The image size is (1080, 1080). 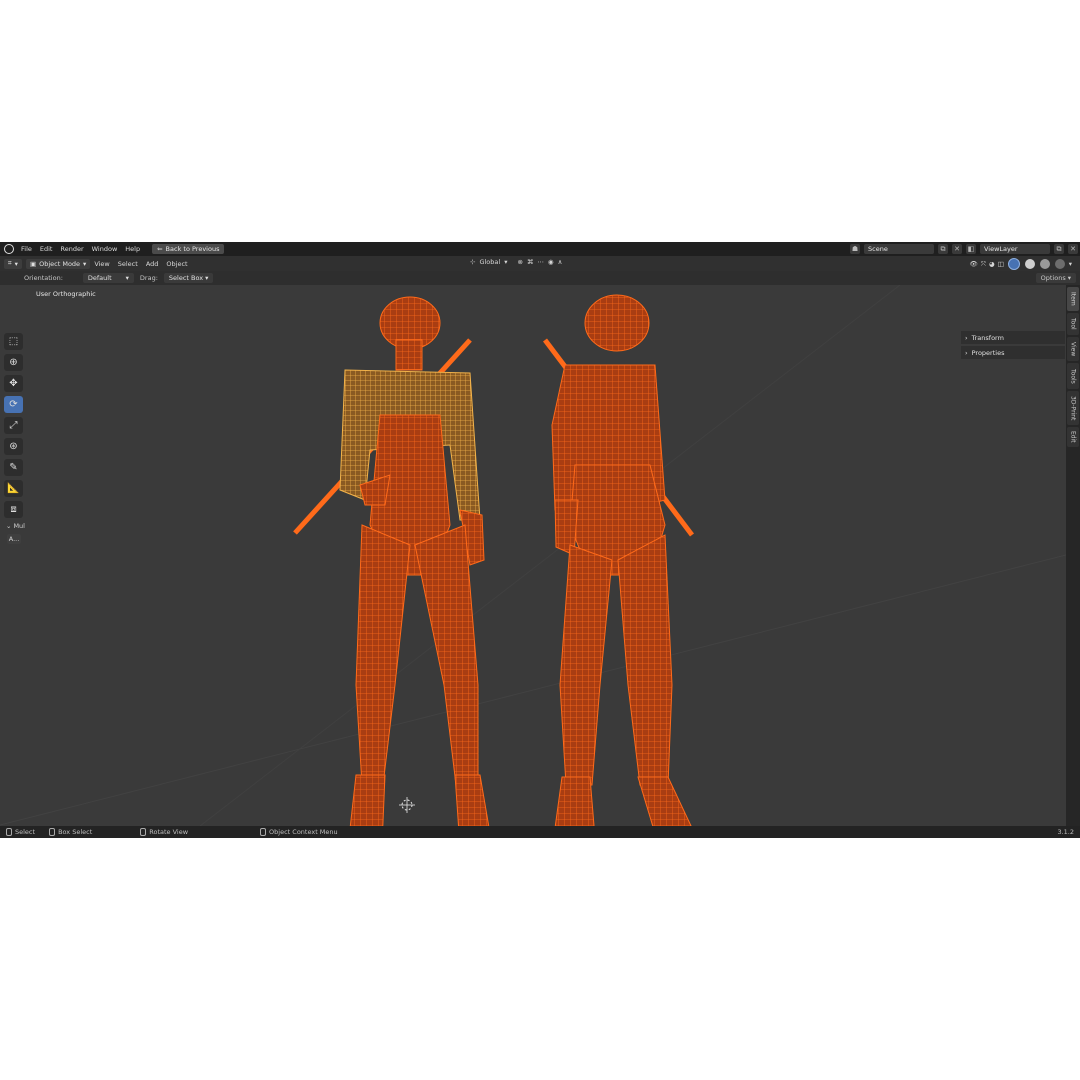 What do you see at coordinates (176, 264) in the screenshot?
I see `header-menu-object: Object` at bounding box center [176, 264].